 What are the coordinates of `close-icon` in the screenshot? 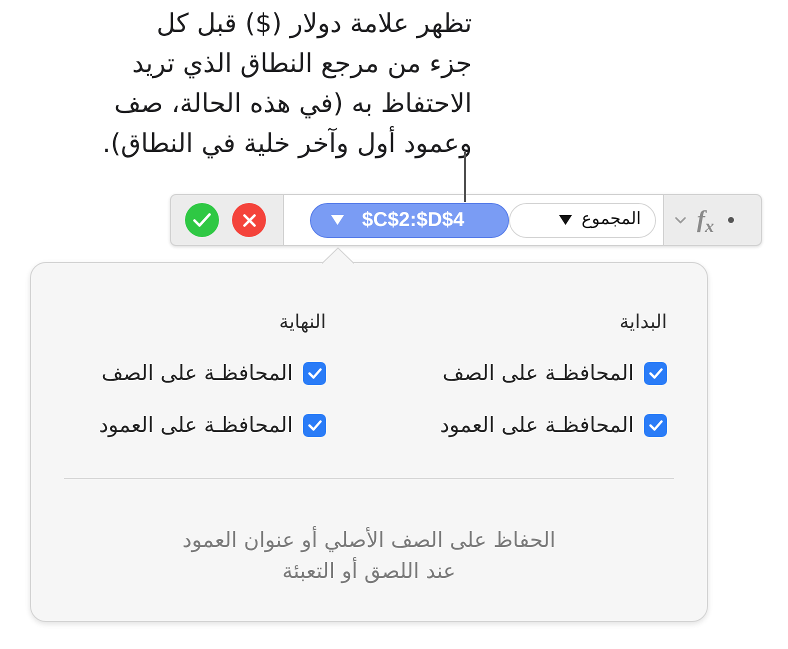 It's located at (249, 220).